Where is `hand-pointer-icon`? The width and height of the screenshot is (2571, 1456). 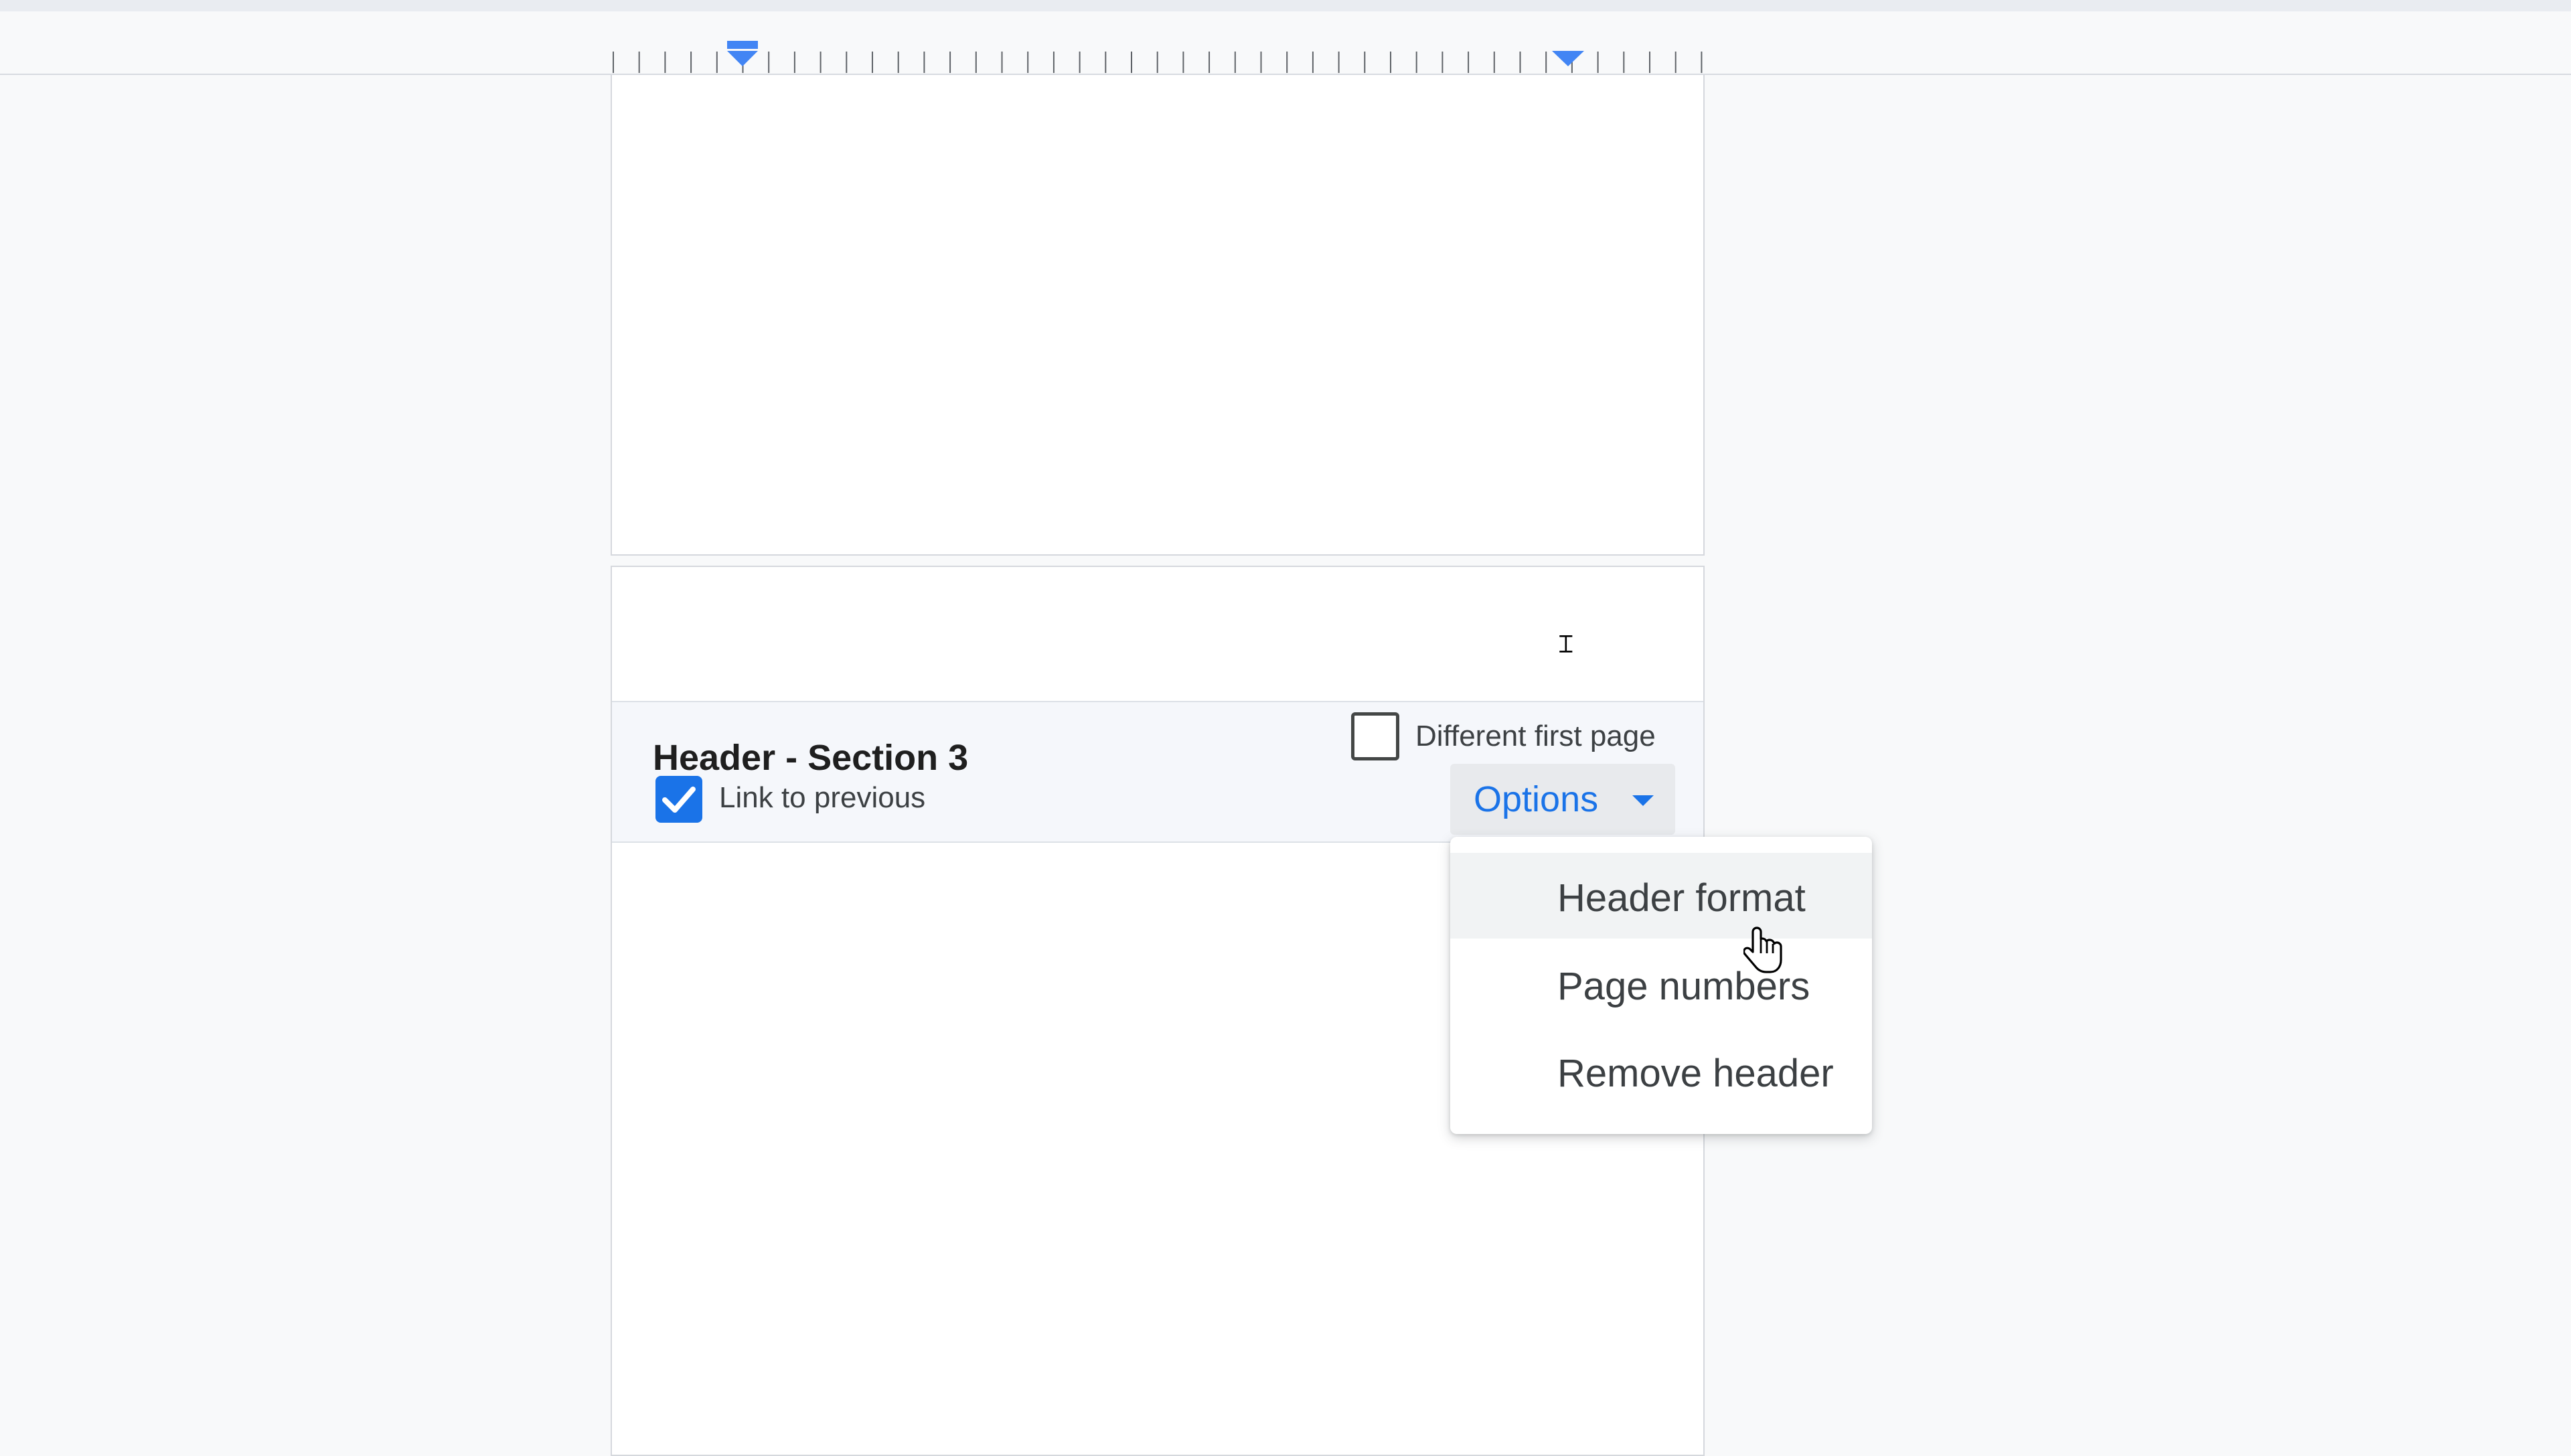
hand-pointer-icon is located at coordinates (1762, 949).